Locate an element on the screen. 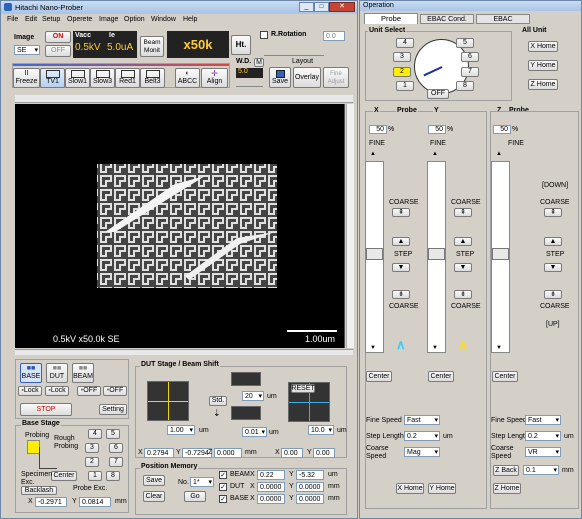  z-slider-up-icon: ▲ is located at coordinates (499, 154).